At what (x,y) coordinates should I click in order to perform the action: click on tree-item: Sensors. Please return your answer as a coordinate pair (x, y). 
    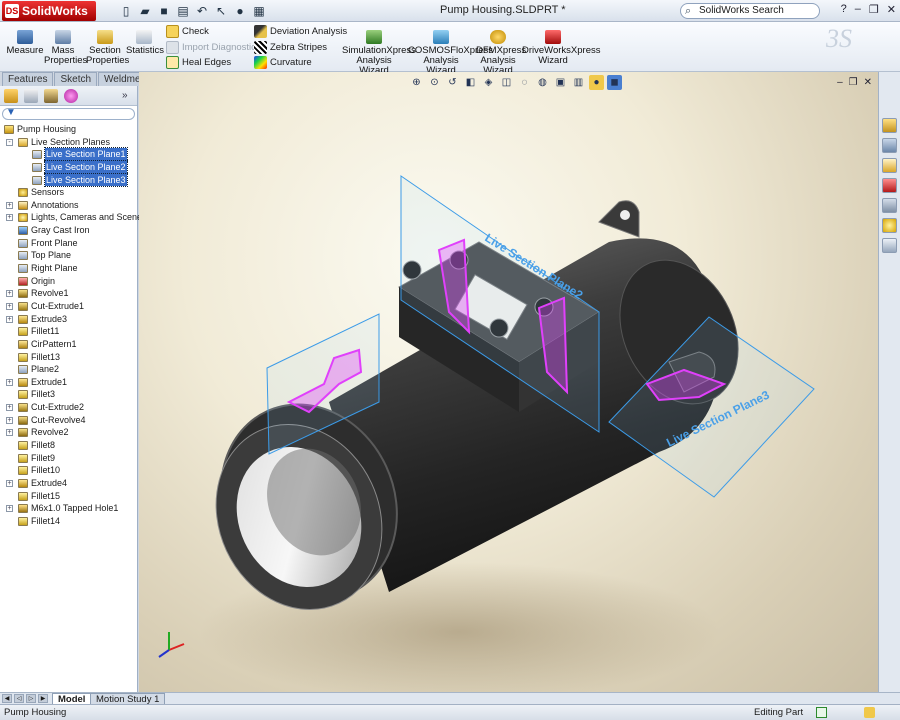
    Looking at the image, I should click on (69, 192).